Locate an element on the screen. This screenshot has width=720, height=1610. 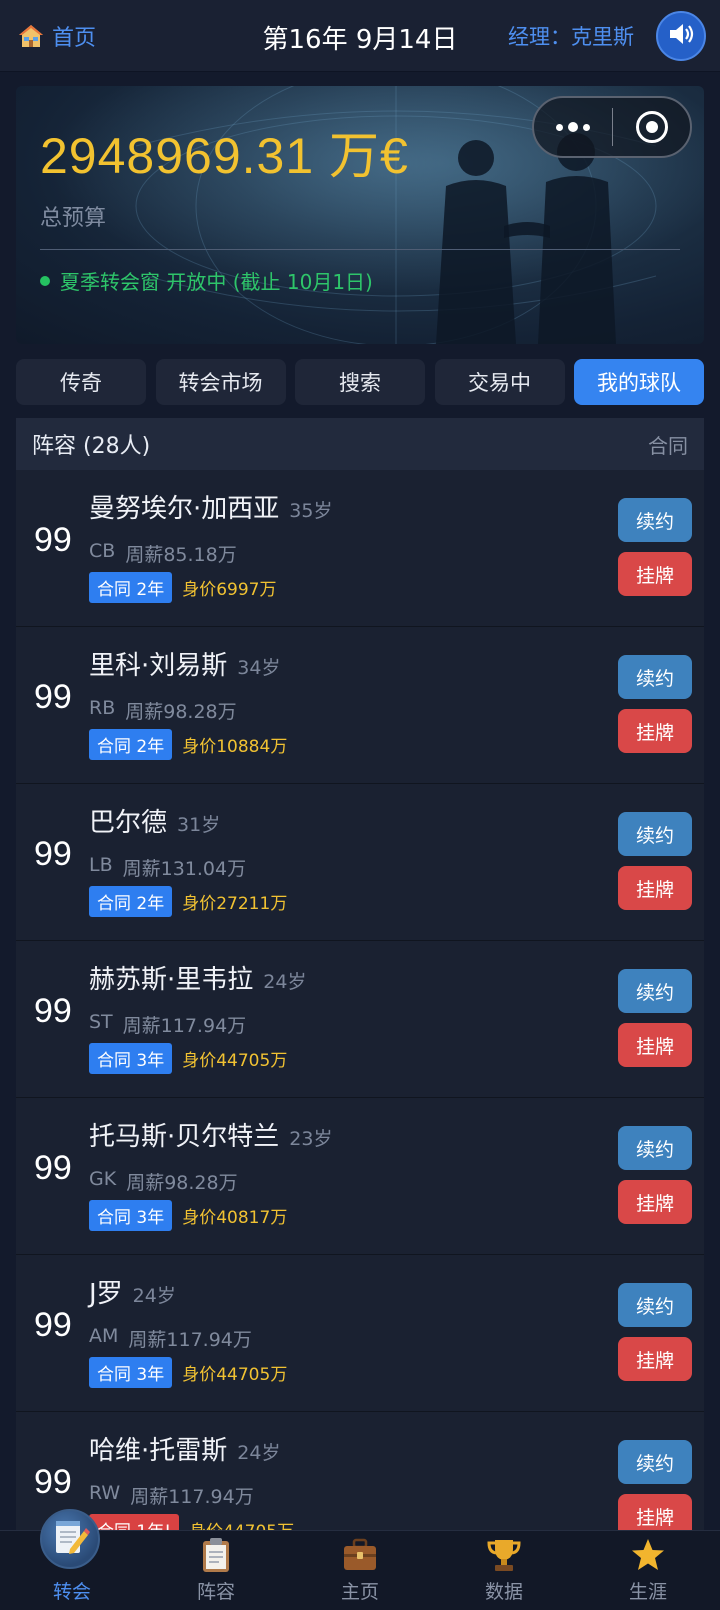
close-miniprogram-button is located at coordinates (651, 127).